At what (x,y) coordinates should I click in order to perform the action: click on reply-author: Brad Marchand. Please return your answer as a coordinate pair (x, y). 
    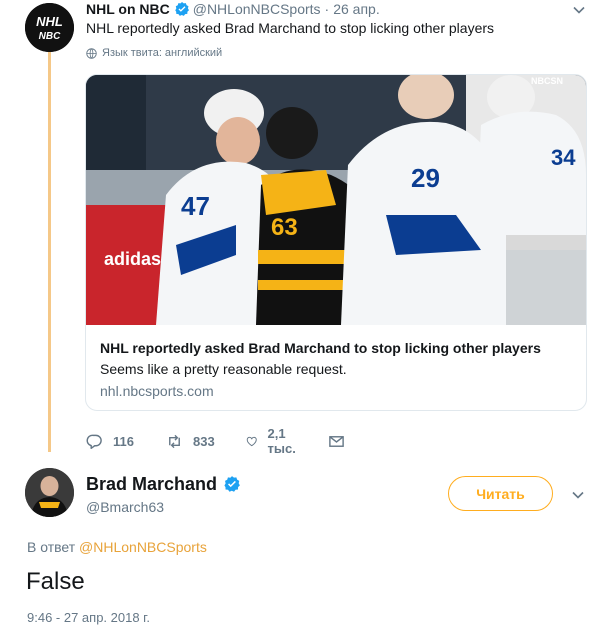
    Looking at the image, I should click on (165, 484).